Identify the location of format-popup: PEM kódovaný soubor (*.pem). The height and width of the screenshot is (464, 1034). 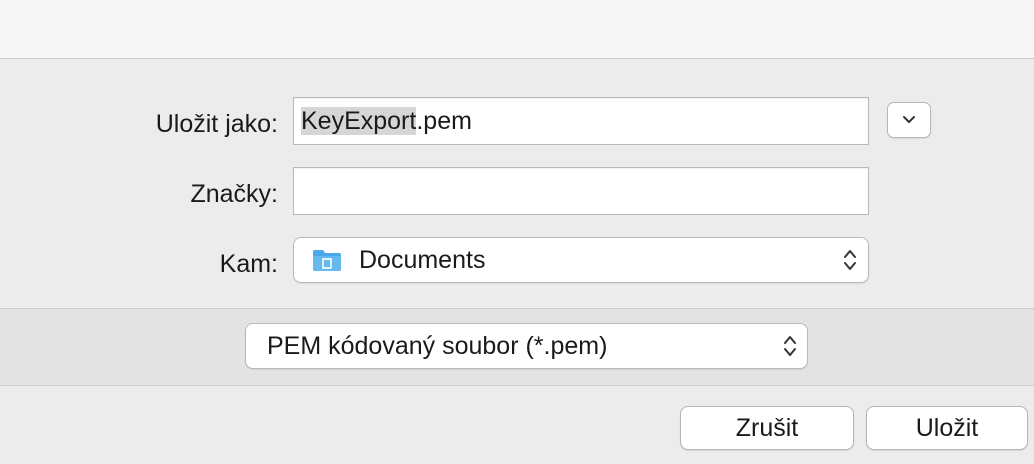
(526, 346).